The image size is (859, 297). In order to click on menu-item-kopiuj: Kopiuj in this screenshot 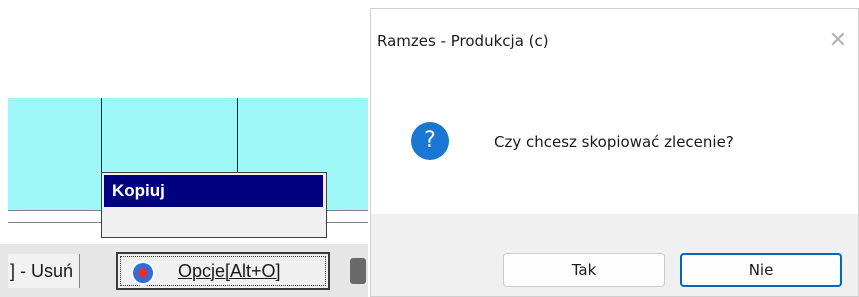, I will do `click(213, 191)`.